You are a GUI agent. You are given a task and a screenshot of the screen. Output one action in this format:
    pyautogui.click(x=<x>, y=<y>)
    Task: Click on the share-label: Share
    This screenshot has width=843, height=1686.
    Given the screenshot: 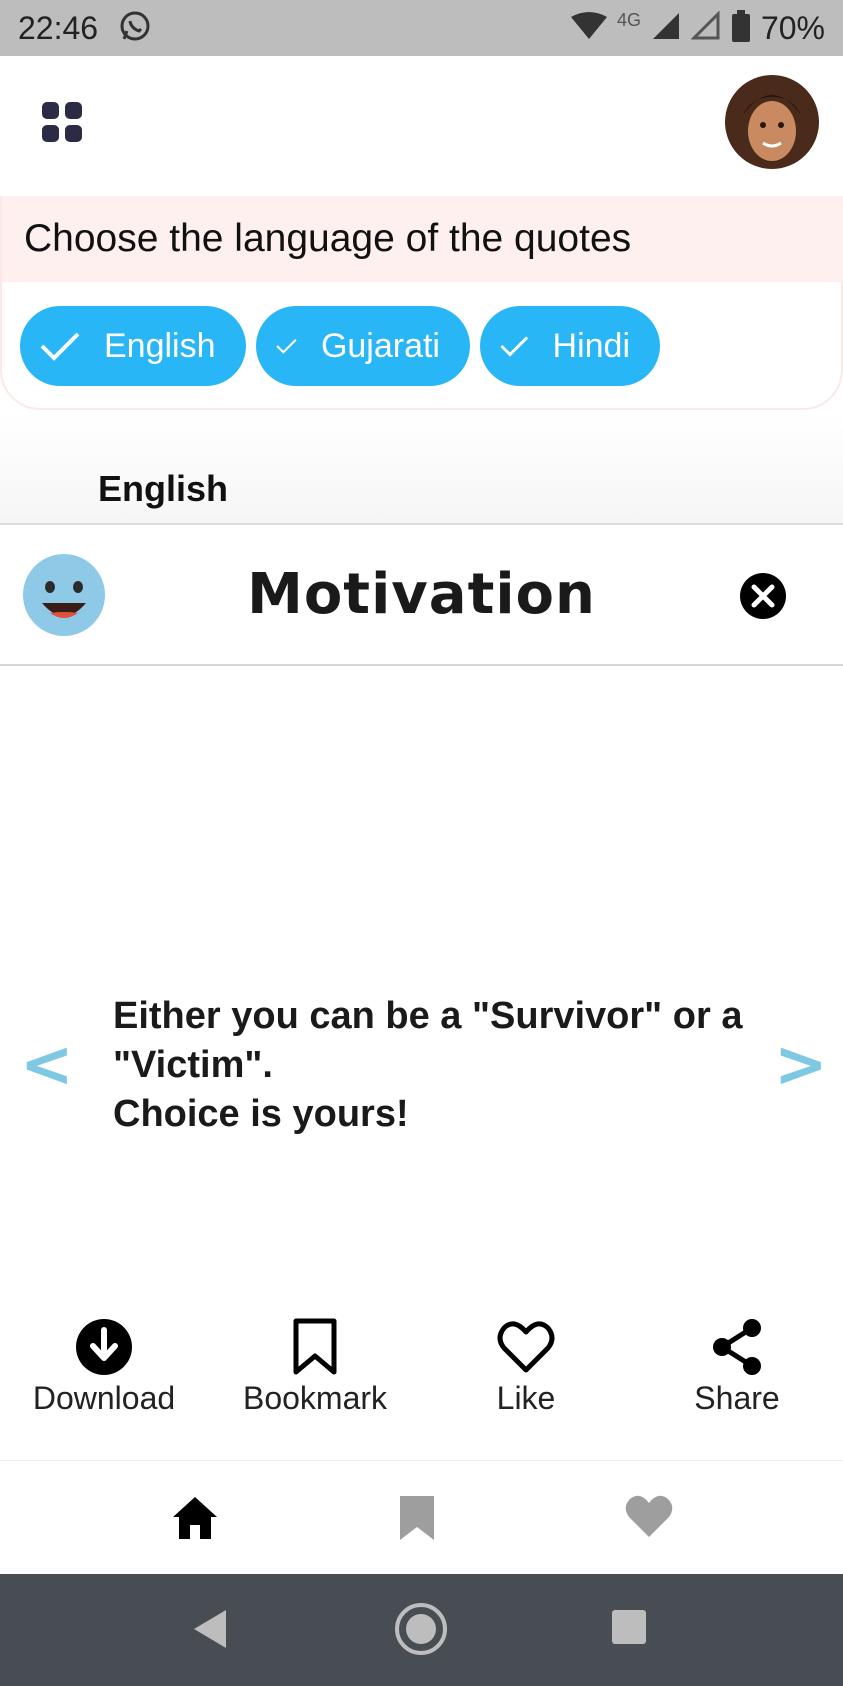 What is the action you would take?
    pyautogui.click(x=737, y=1398)
    